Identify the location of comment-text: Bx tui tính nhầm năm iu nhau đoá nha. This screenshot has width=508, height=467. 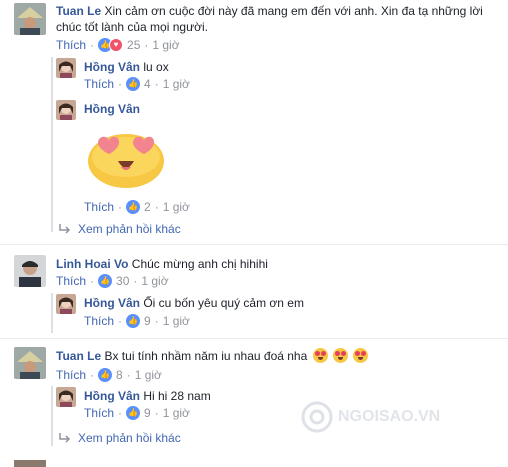
(206, 356).